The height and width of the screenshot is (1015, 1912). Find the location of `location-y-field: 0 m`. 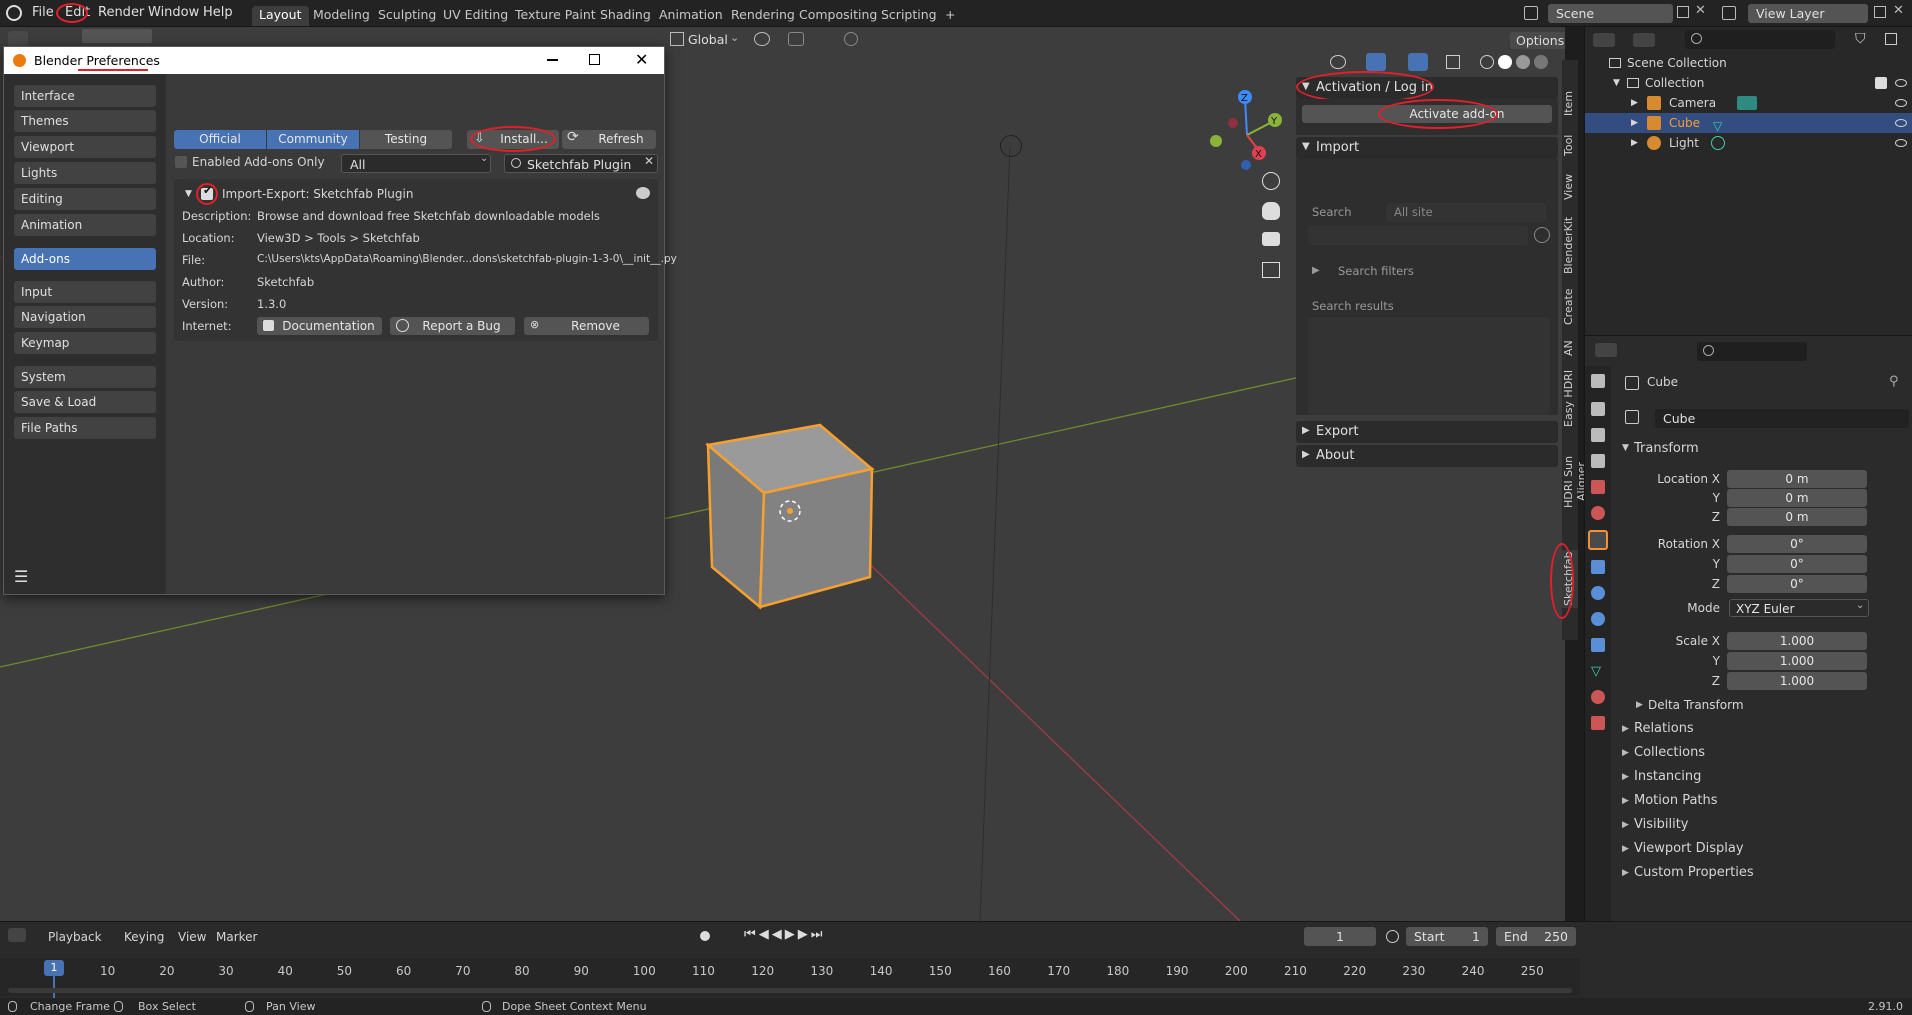

location-y-field: 0 m is located at coordinates (1797, 498).